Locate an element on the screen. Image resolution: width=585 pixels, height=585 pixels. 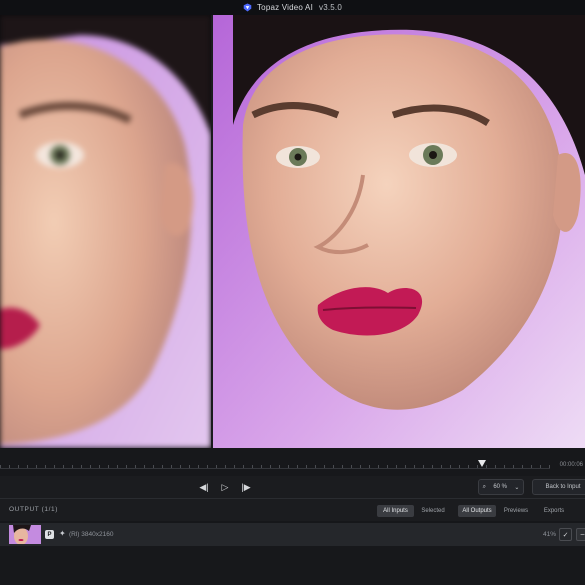
ai-enhance-icon: ✦ is located at coordinates (62, 533).